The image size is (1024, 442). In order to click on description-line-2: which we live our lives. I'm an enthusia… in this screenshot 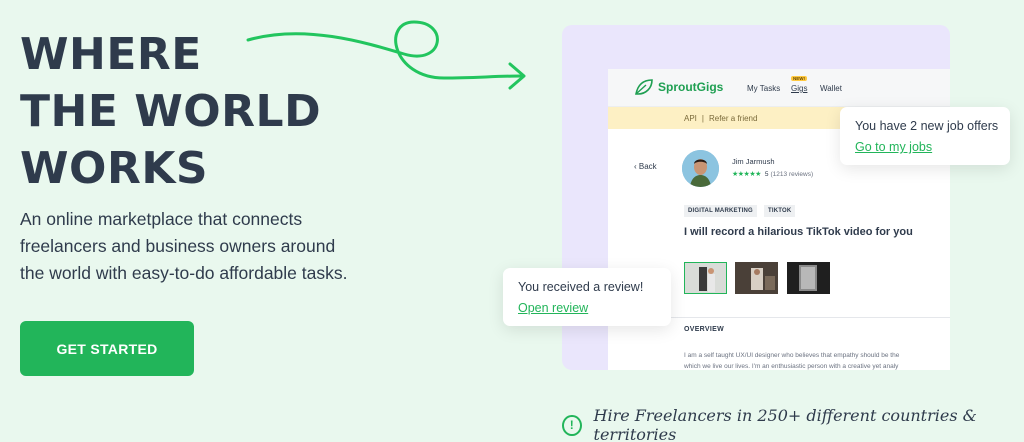, I will do `click(791, 366)`.